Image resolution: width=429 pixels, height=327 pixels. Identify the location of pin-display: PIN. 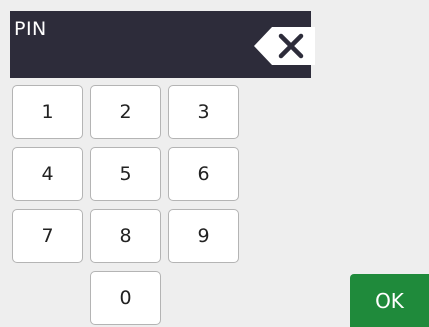
(162, 44).